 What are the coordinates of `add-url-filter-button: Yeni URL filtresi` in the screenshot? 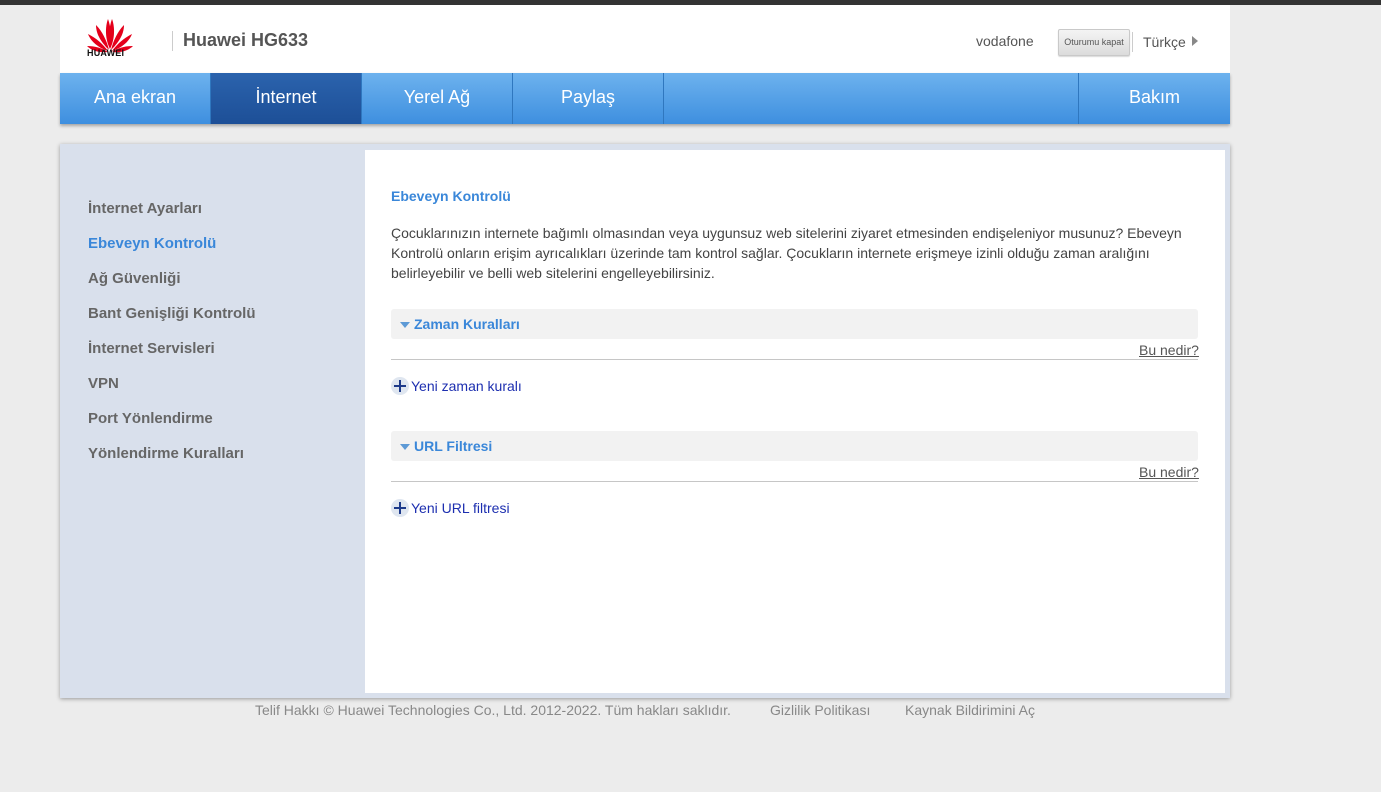 It's located at (450, 508).